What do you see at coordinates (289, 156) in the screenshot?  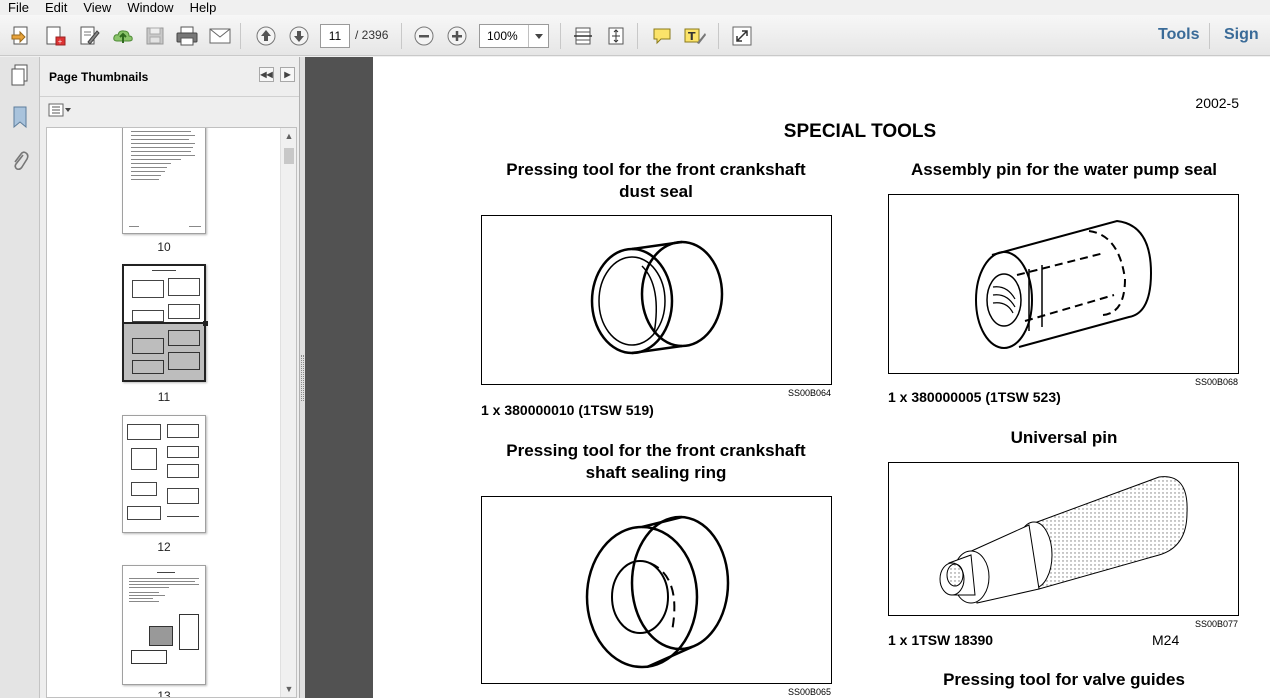 I see `scroll-thumb` at bounding box center [289, 156].